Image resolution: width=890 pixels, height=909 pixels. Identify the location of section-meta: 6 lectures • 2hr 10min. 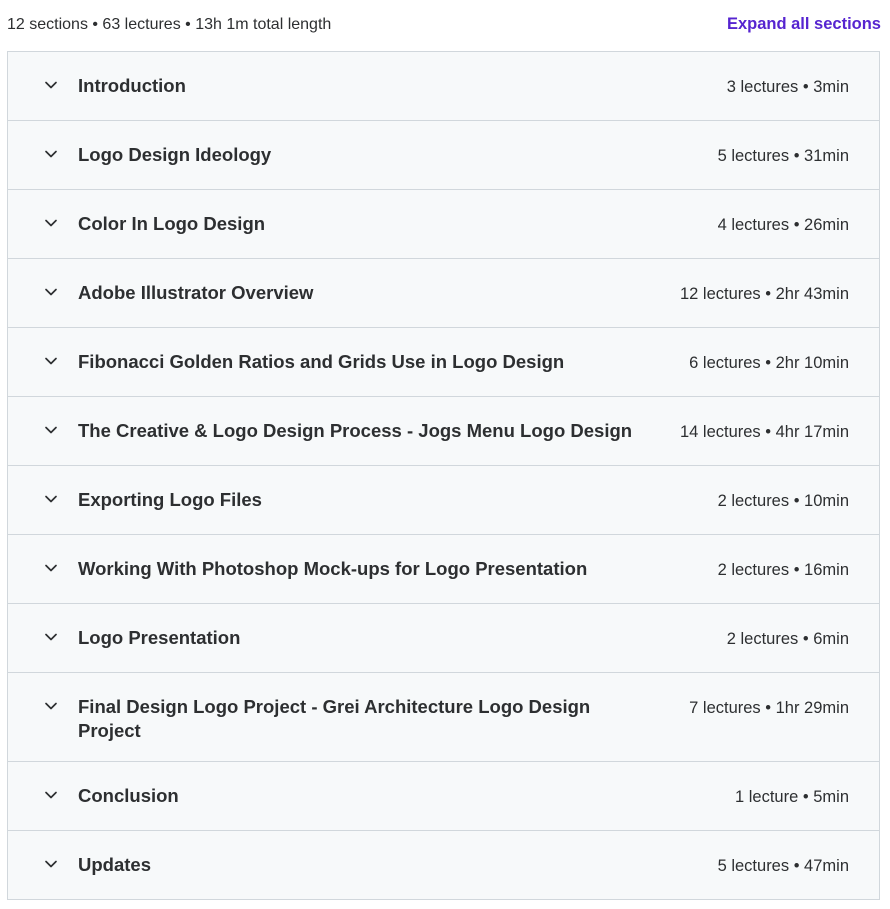
(769, 363).